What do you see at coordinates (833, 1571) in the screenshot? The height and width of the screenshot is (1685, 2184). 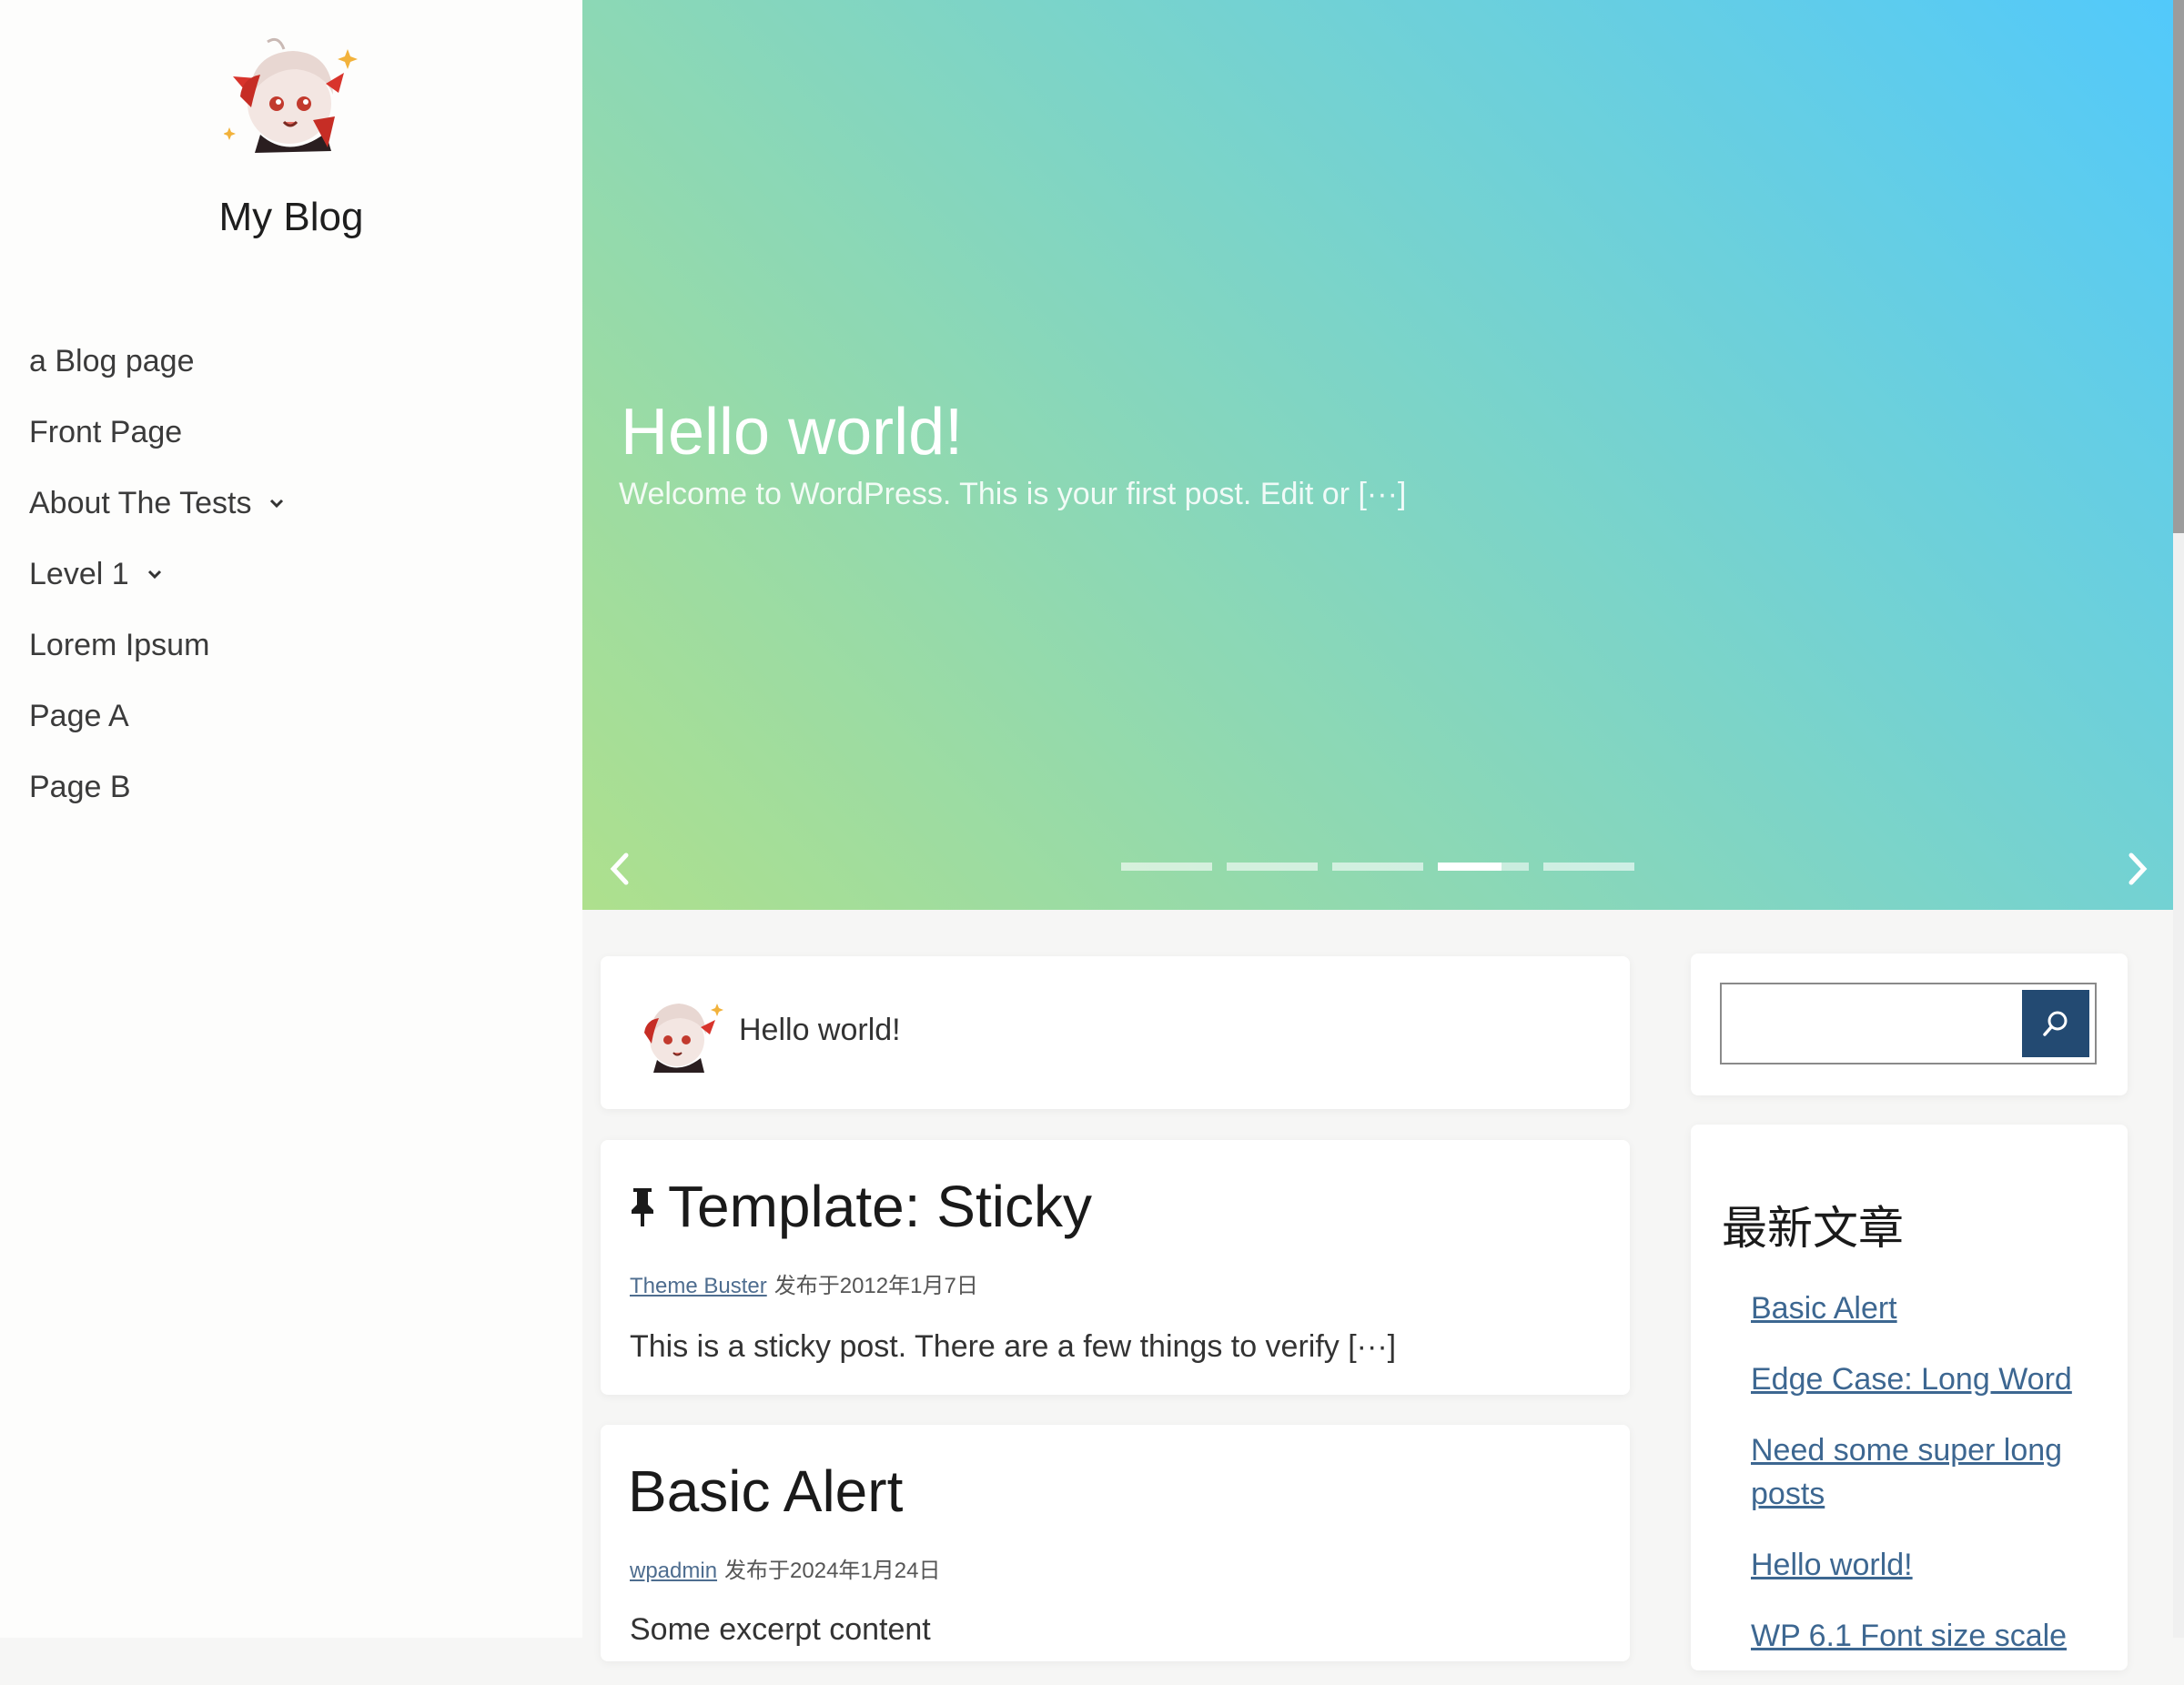 I see `post-date: 发布于2024年1月24日` at bounding box center [833, 1571].